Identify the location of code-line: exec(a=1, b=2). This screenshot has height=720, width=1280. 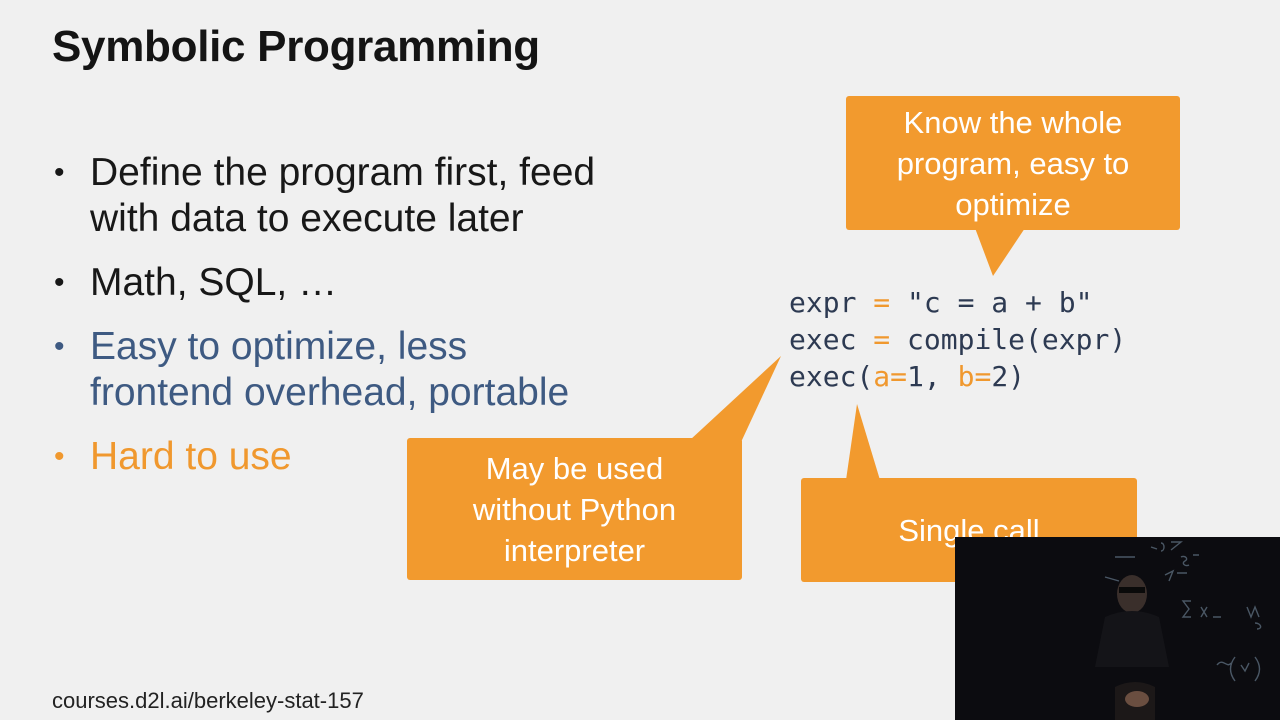
(957, 376).